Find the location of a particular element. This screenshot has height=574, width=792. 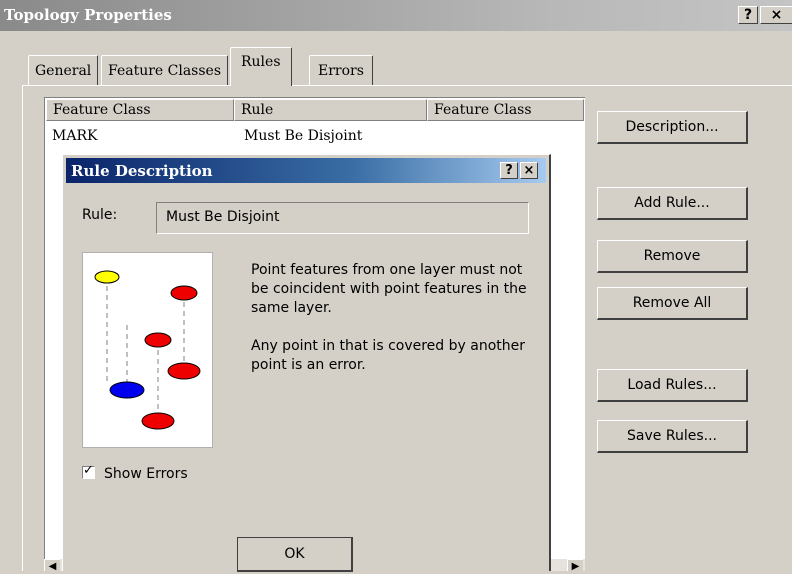

rule-name-field: Must Be Disjoint is located at coordinates (342, 218).